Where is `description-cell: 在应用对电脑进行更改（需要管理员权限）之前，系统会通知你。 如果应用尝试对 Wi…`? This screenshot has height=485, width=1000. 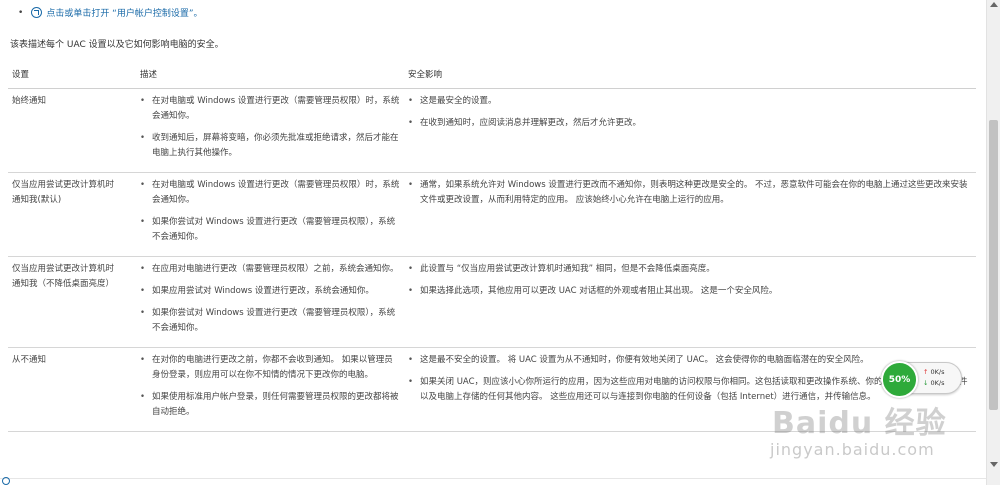 description-cell: 在应用对电脑进行更改（需要管理员权限）之前，系统会通知你。 如果应用尝试对 Wi… is located at coordinates (265, 302).